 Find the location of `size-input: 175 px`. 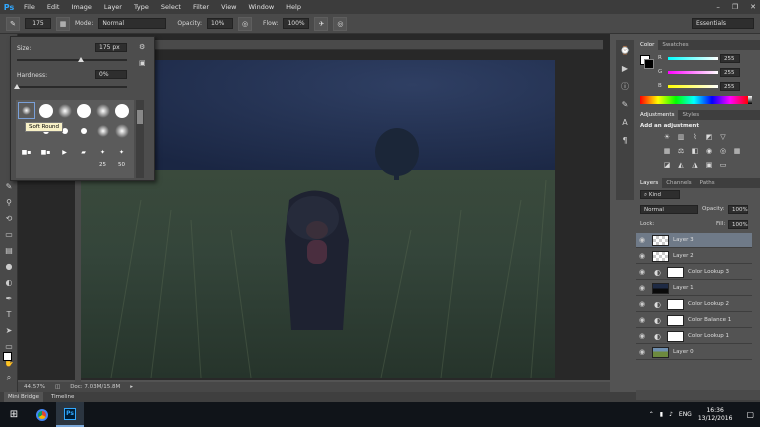

size-input: 175 px is located at coordinates (111, 47).